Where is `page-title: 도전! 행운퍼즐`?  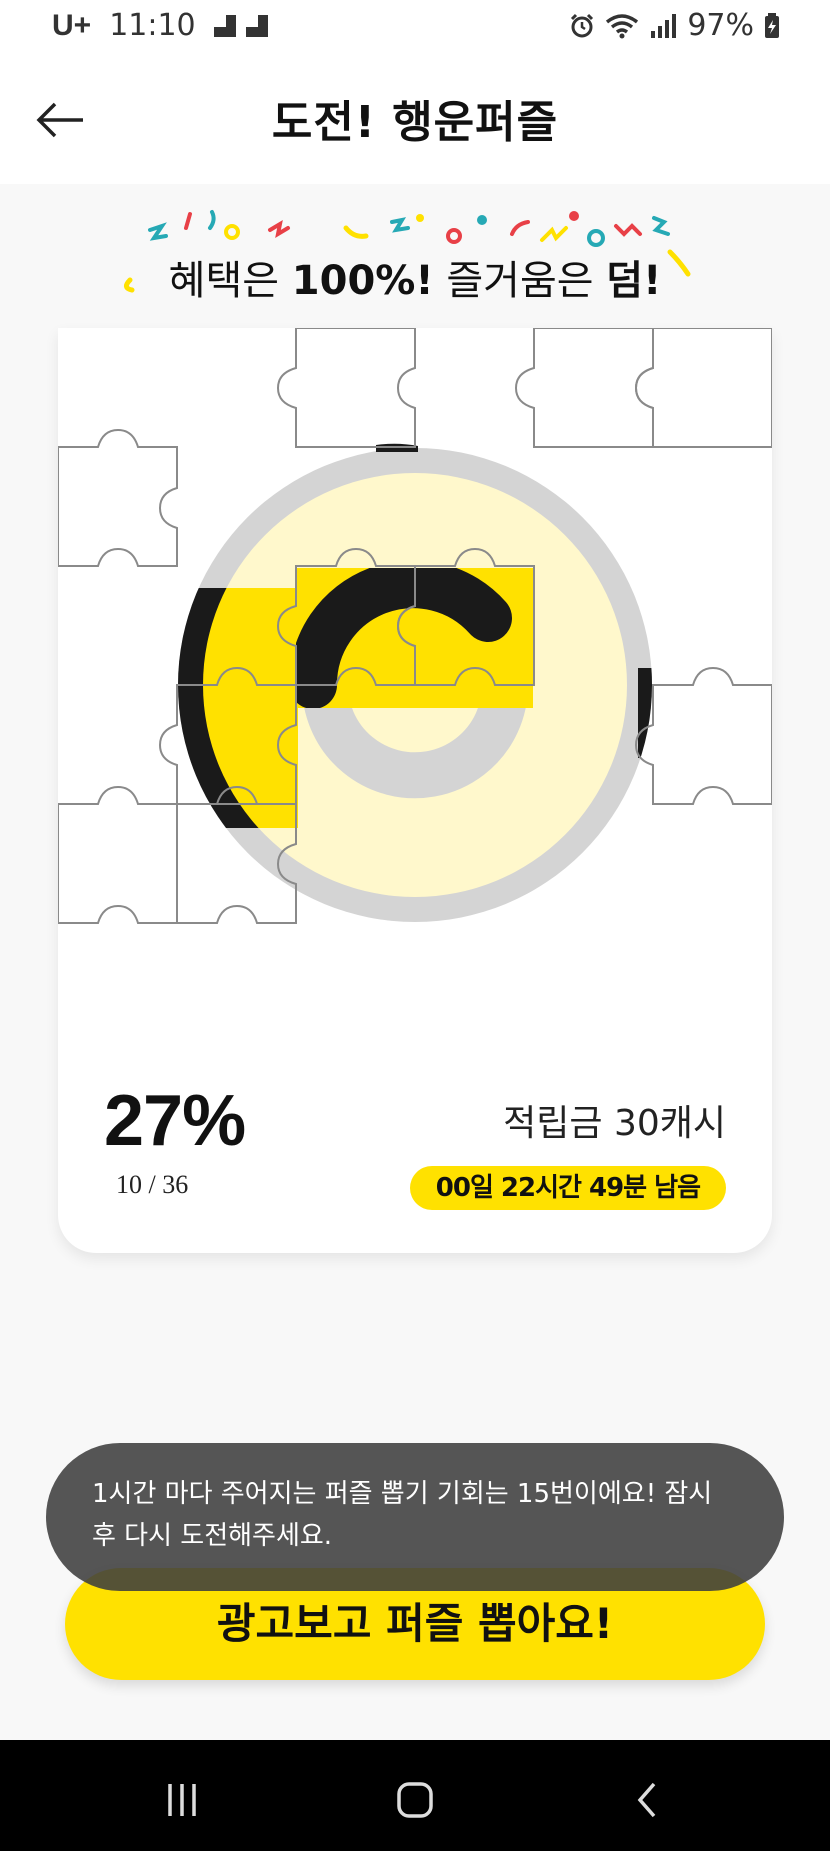 page-title: 도전! 행운퍼즐 is located at coordinates (415, 122).